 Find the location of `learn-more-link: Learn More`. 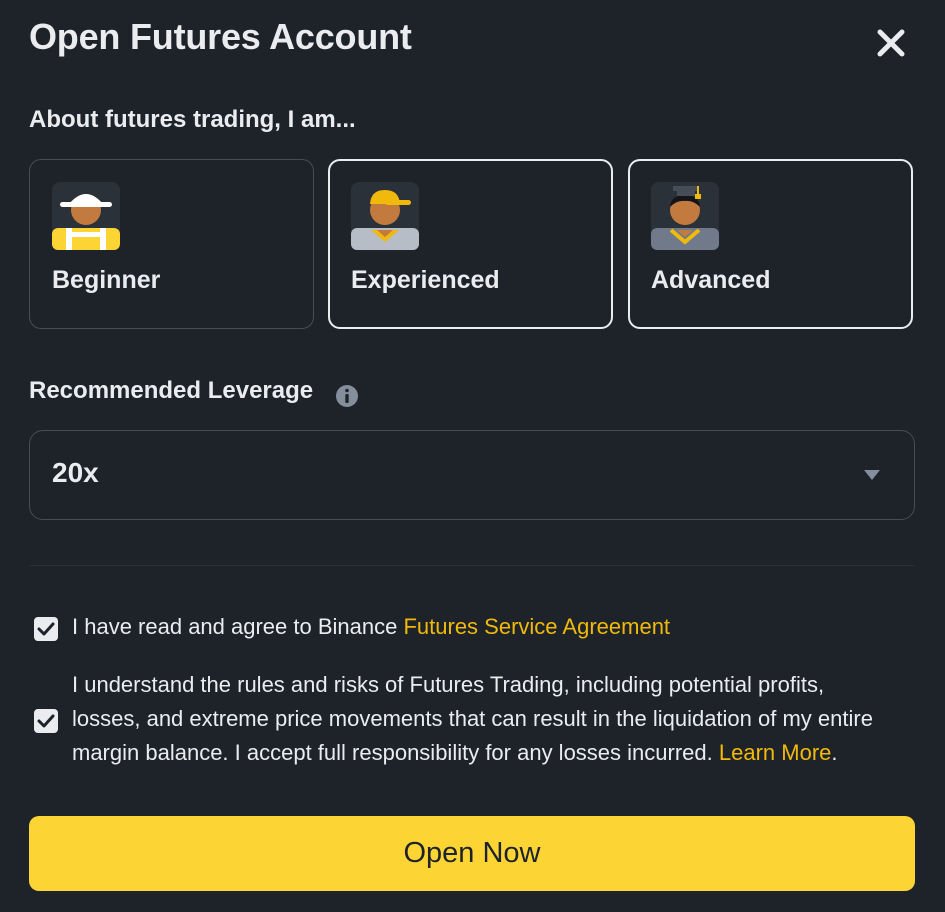

learn-more-link: Learn More is located at coordinates (775, 752).